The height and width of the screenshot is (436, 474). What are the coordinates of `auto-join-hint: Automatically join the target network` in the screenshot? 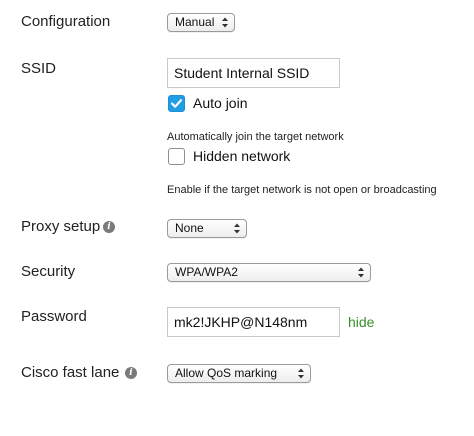 It's located at (255, 137).